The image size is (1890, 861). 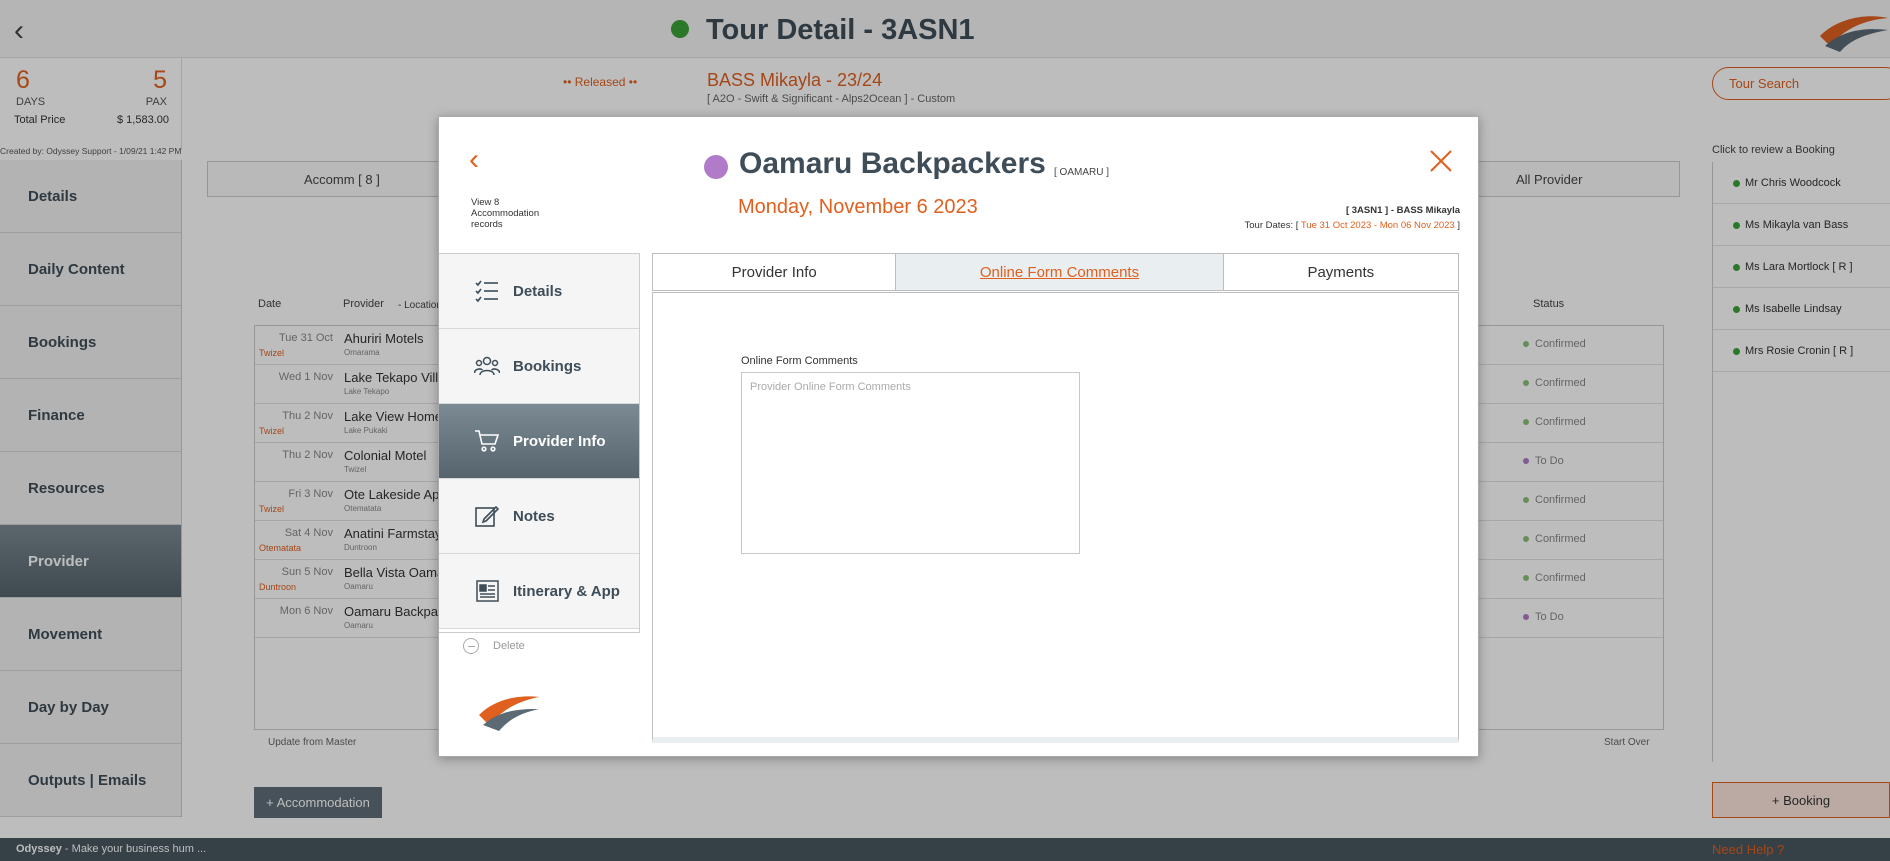 I want to click on minus-circle-icon, so click(x=471, y=646).